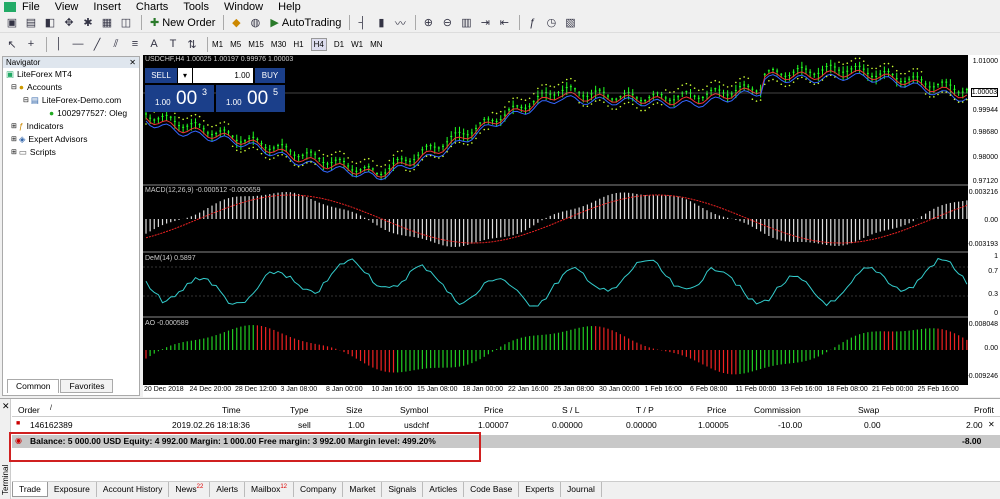 The image size is (1000, 499). I want to click on nav-item-accounts: ⊟ ● Accounts, so click(71, 87).